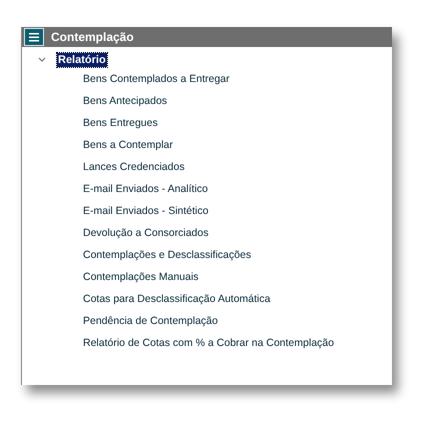  I want to click on tree-item: Bens a Contemplar, so click(207, 145).